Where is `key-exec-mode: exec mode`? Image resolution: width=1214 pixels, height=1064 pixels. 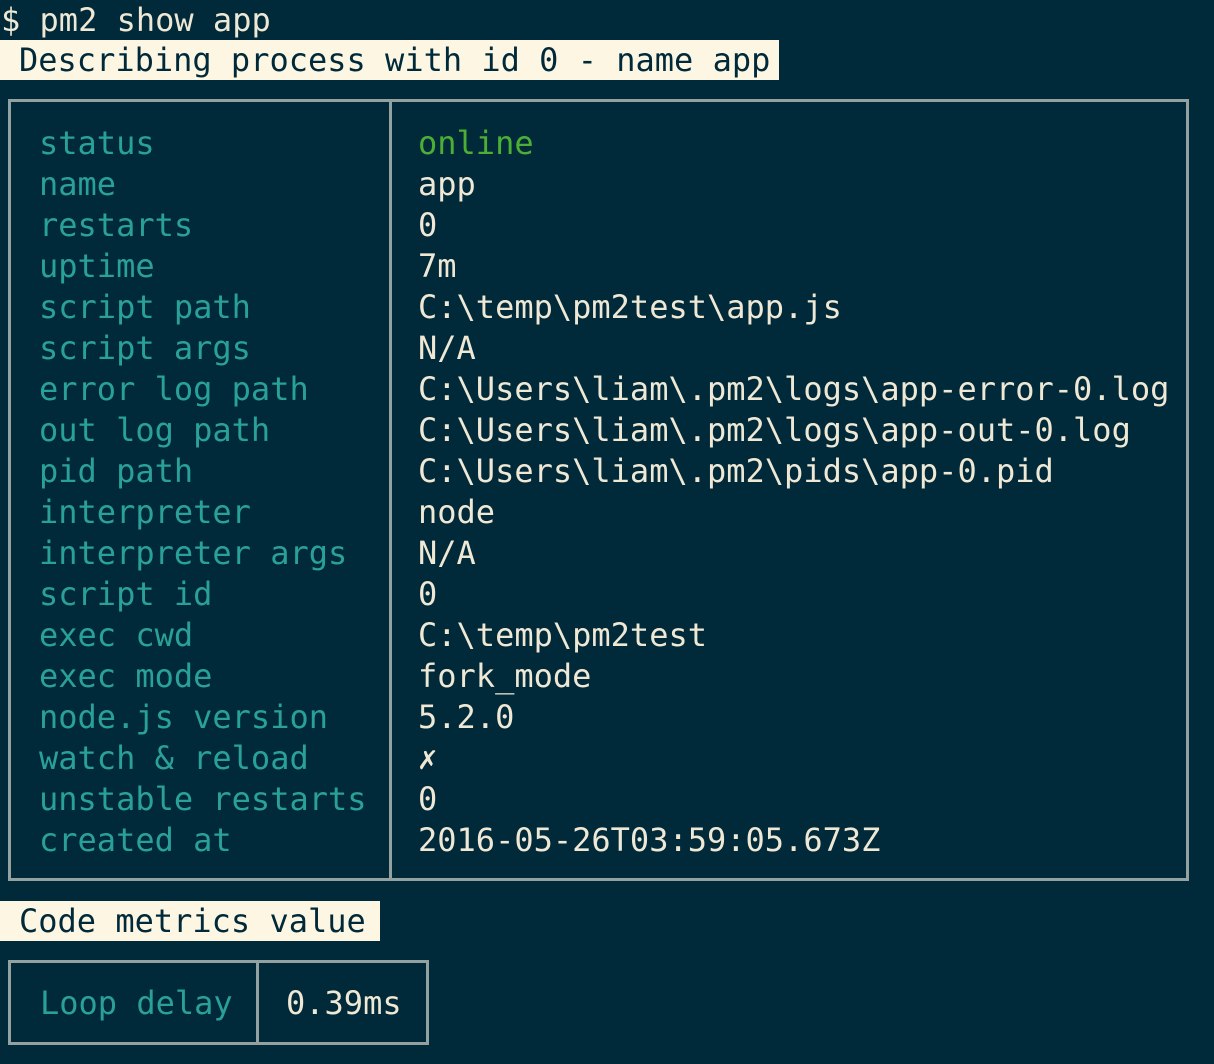 key-exec-mode: exec mode is located at coordinates (126, 676).